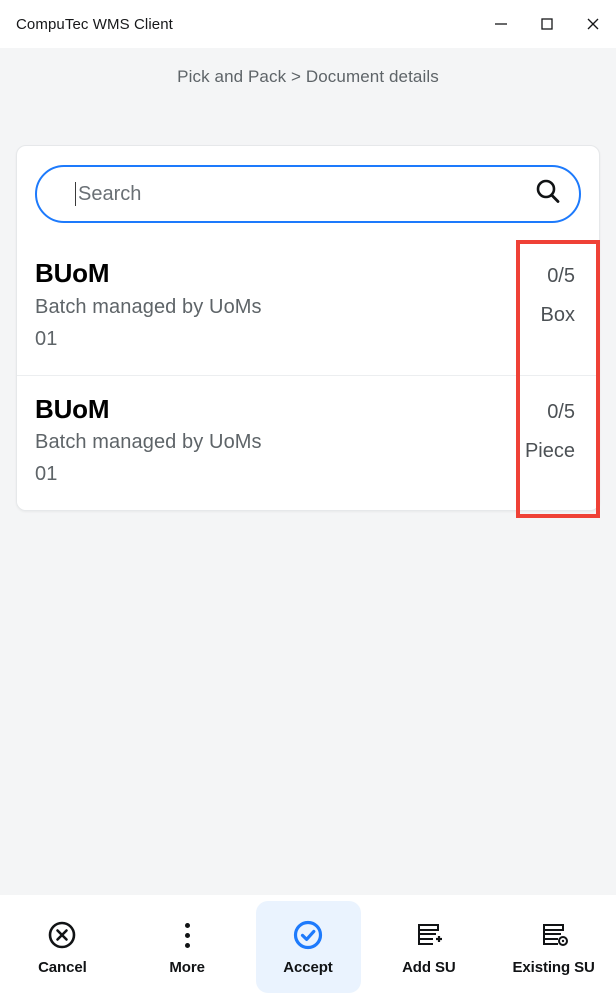  What do you see at coordinates (94, 24) in the screenshot?
I see `window-title: CompuTec WMS Client` at bounding box center [94, 24].